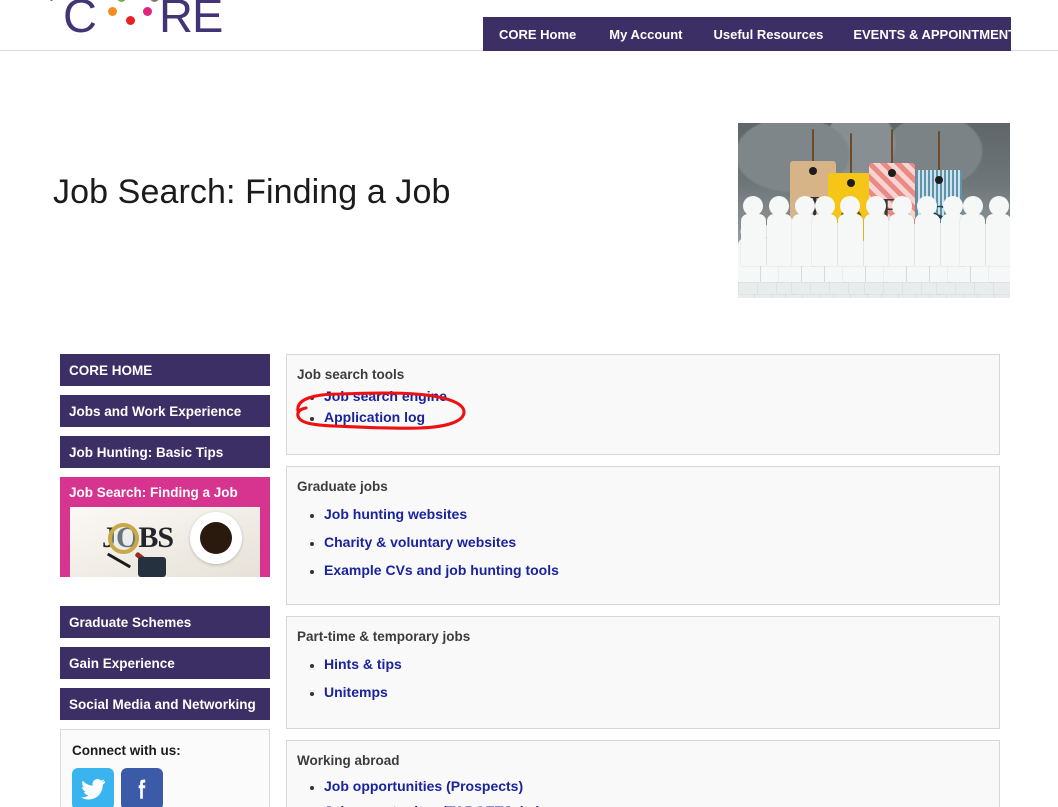 This screenshot has width=1058, height=807. What do you see at coordinates (252, 192) in the screenshot?
I see `page-title: Job Search: Finding a Job` at bounding box center [252, 192].